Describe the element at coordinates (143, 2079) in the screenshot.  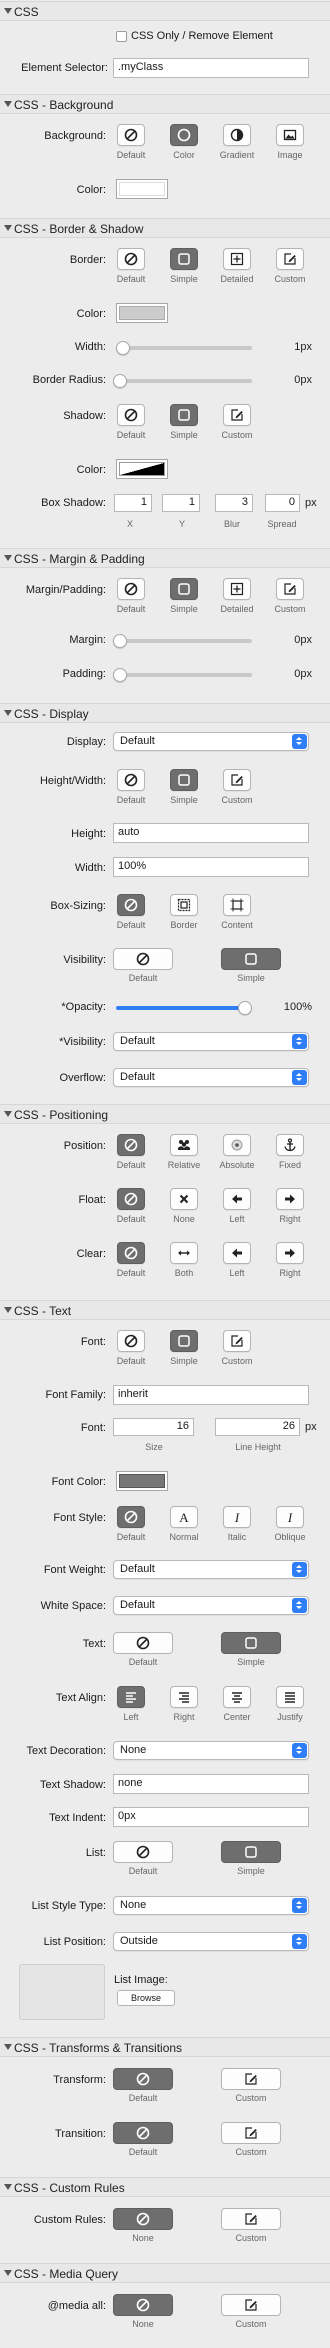
I see `transform-default-button` at that location.